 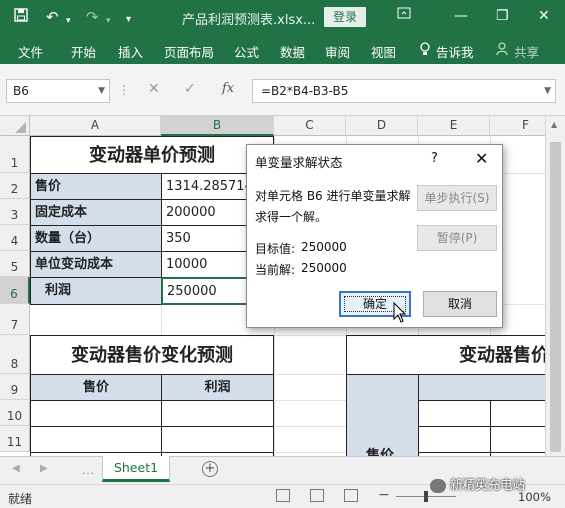 What do you see at coordinates (15, 413) in the screenshot?
I see `row-header: 10` at bounding box center [15, 413].